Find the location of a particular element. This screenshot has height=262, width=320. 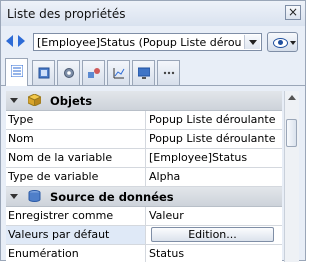

eye-icon is located at coordinates (280, 43).